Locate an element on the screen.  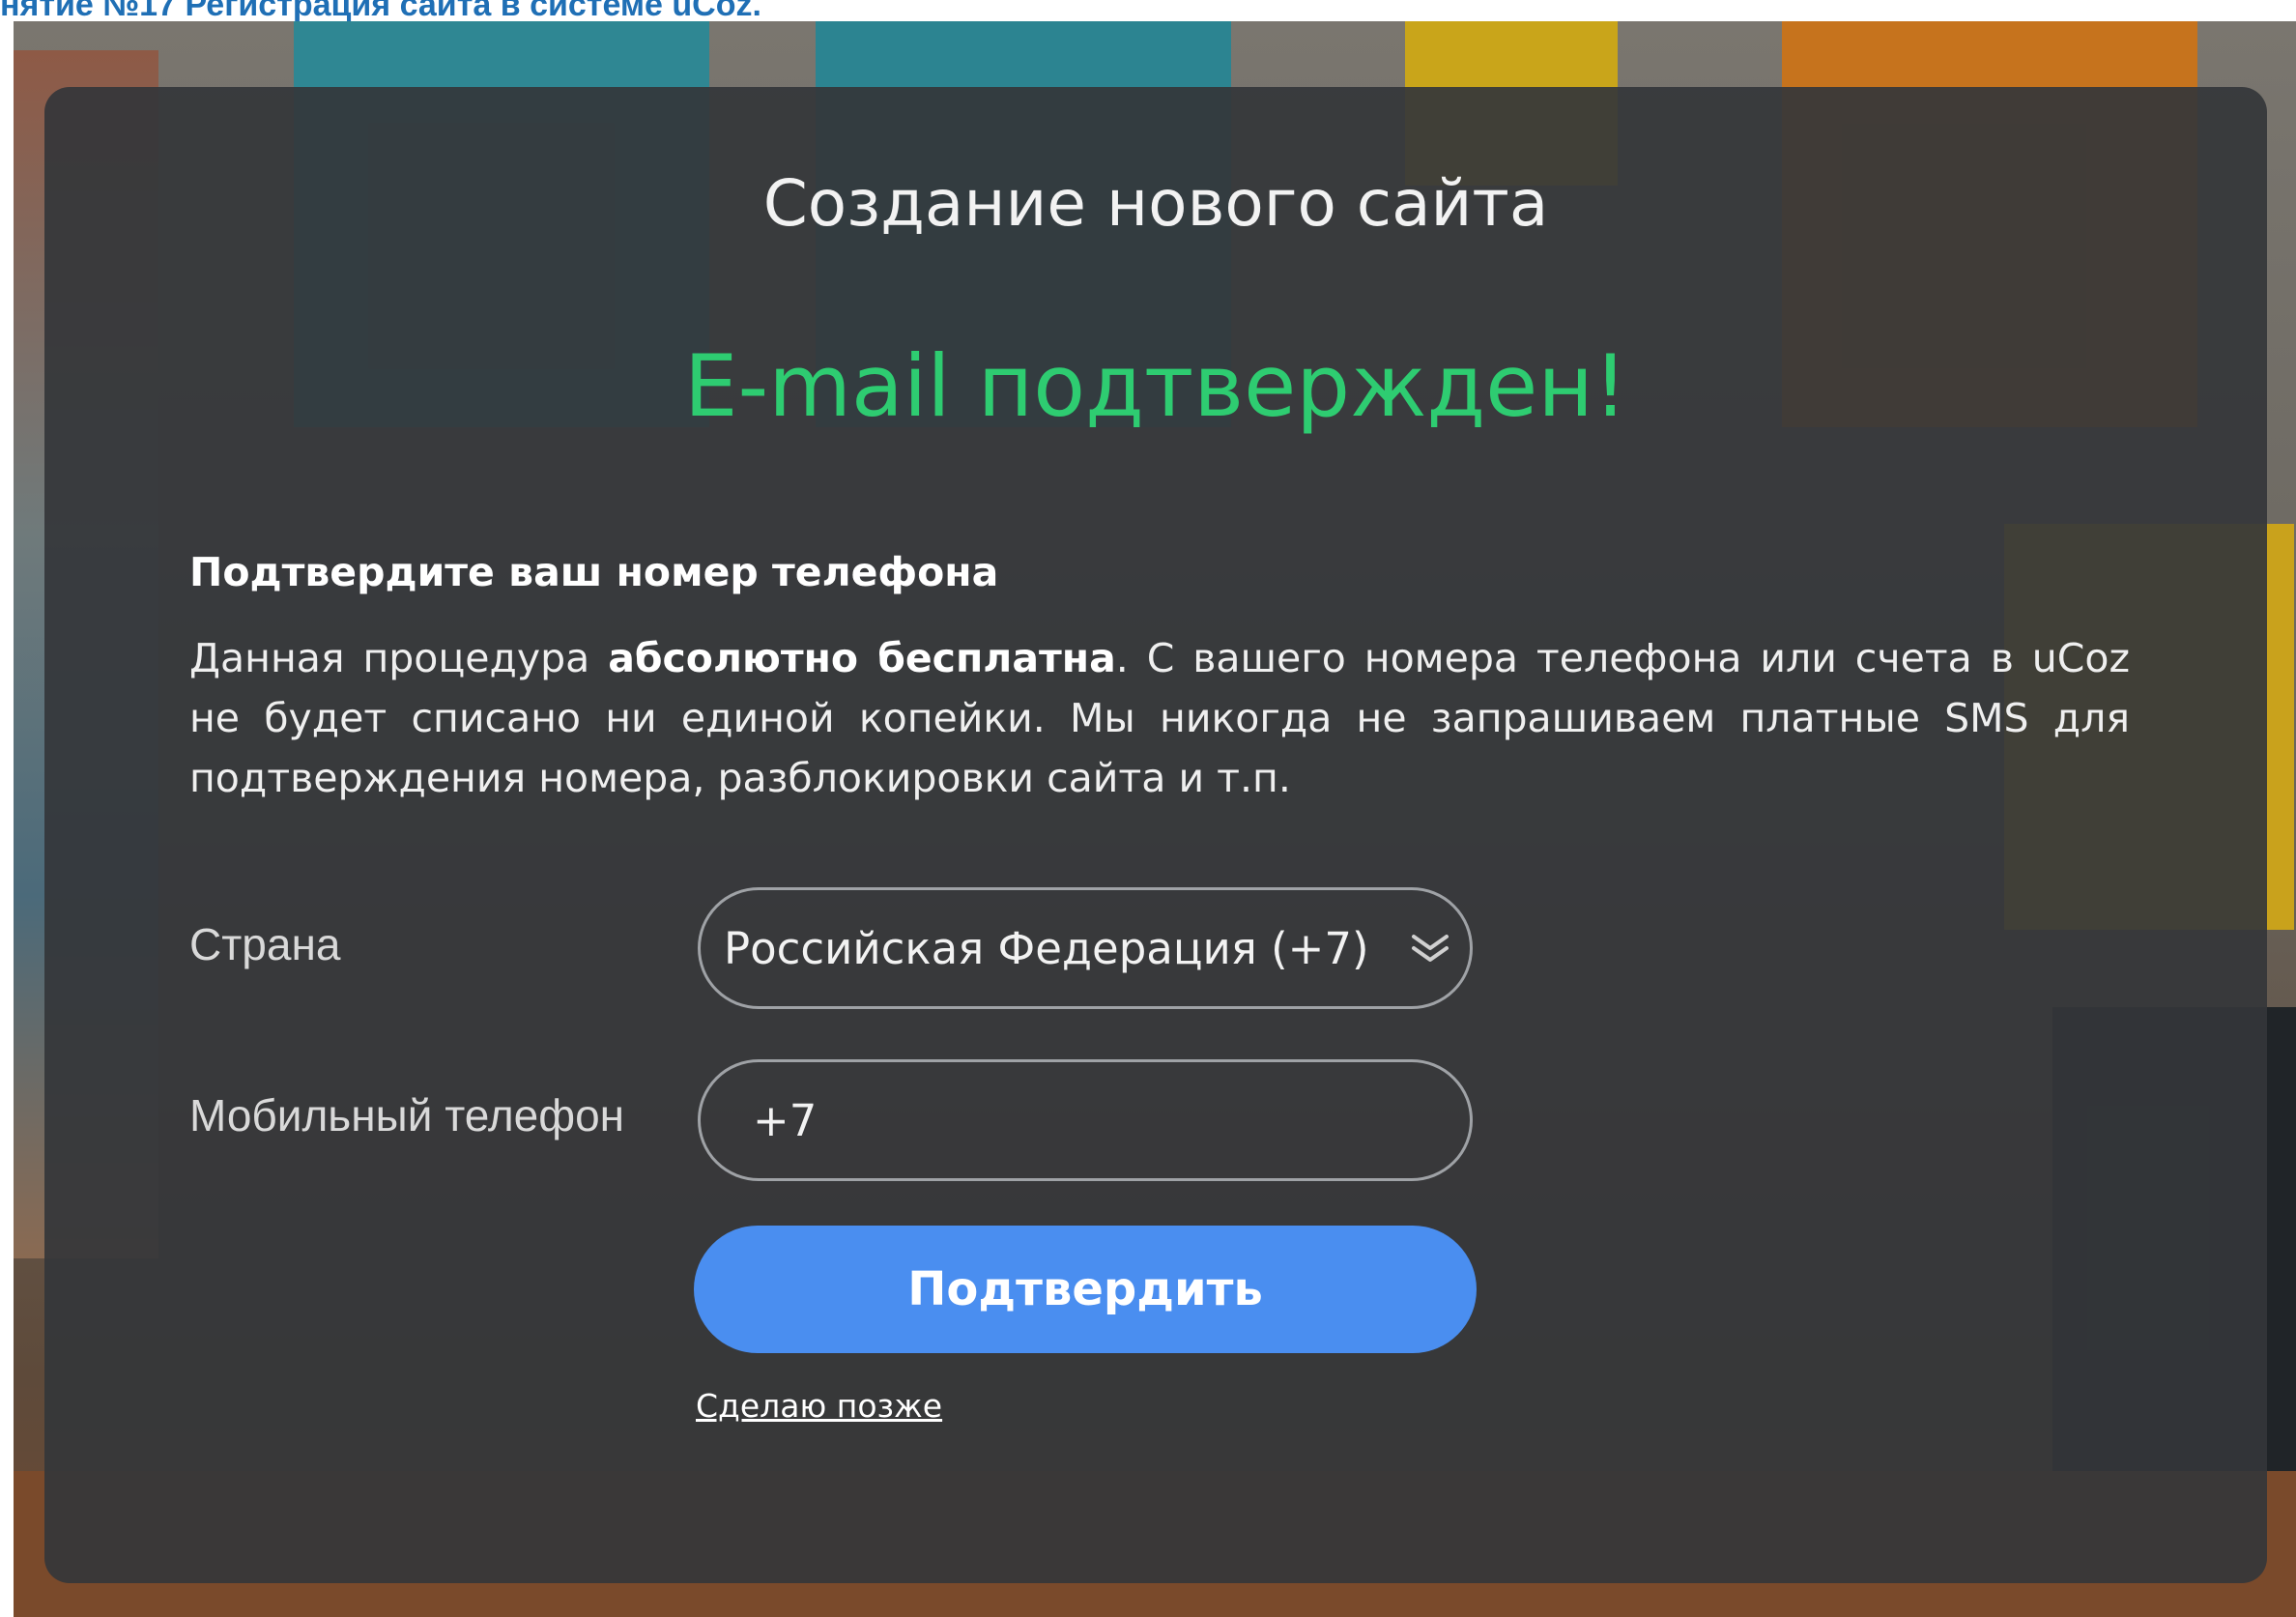
country-select: Российская Федерация (+7) is located at coordinates (1085, 948).